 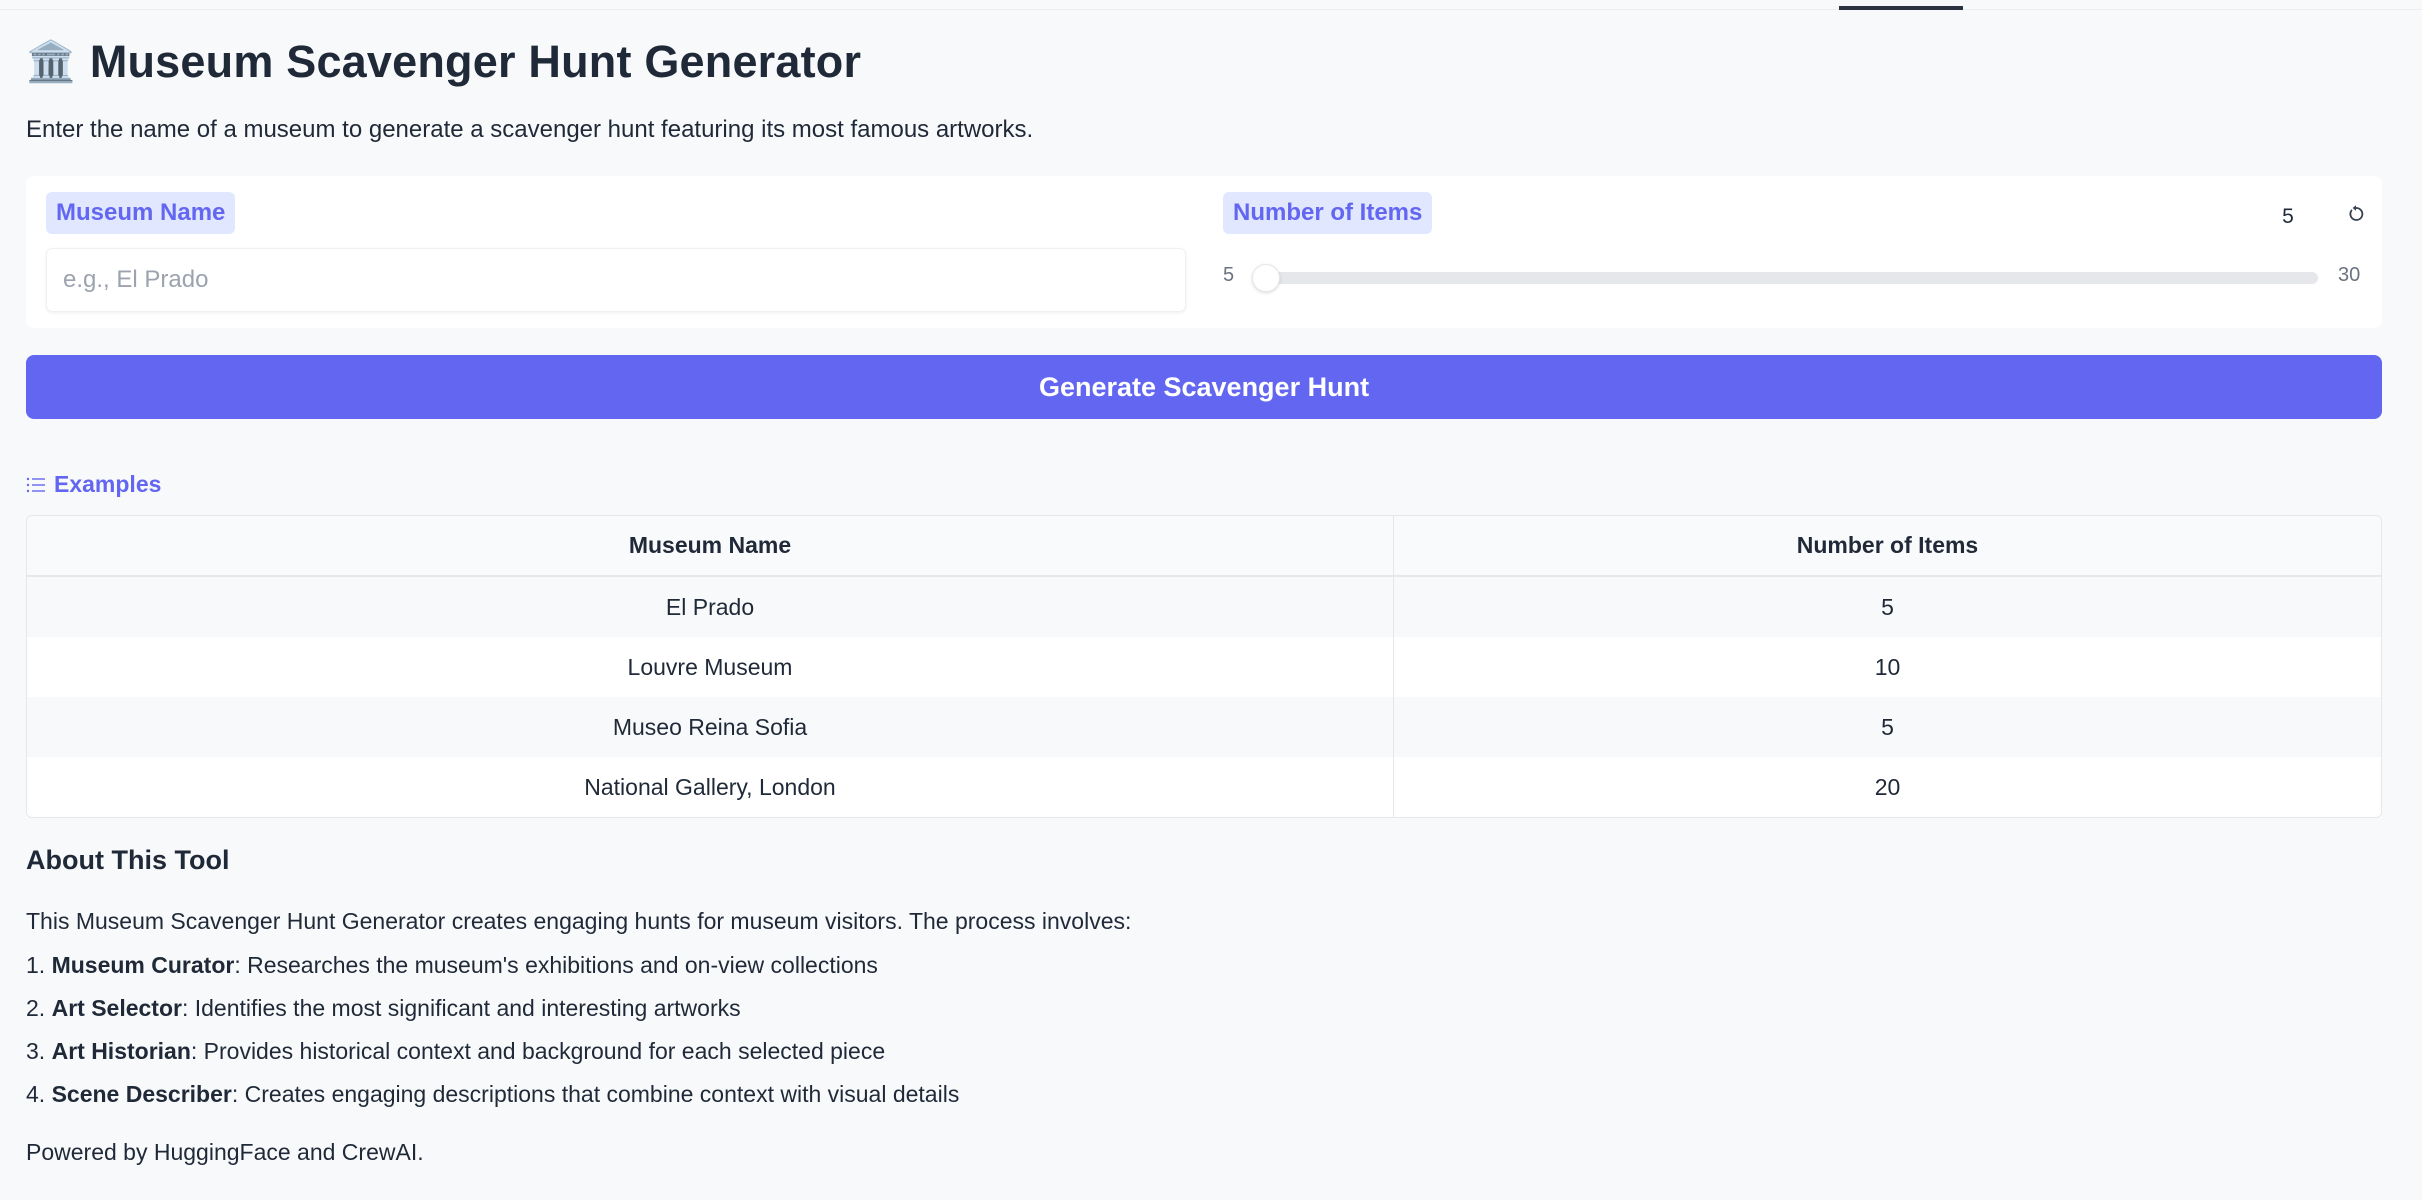 What do you see at coordinates (36, 1008) in the screenshot?
I see `step-number: 2.` at bounding box center [36, 1008].